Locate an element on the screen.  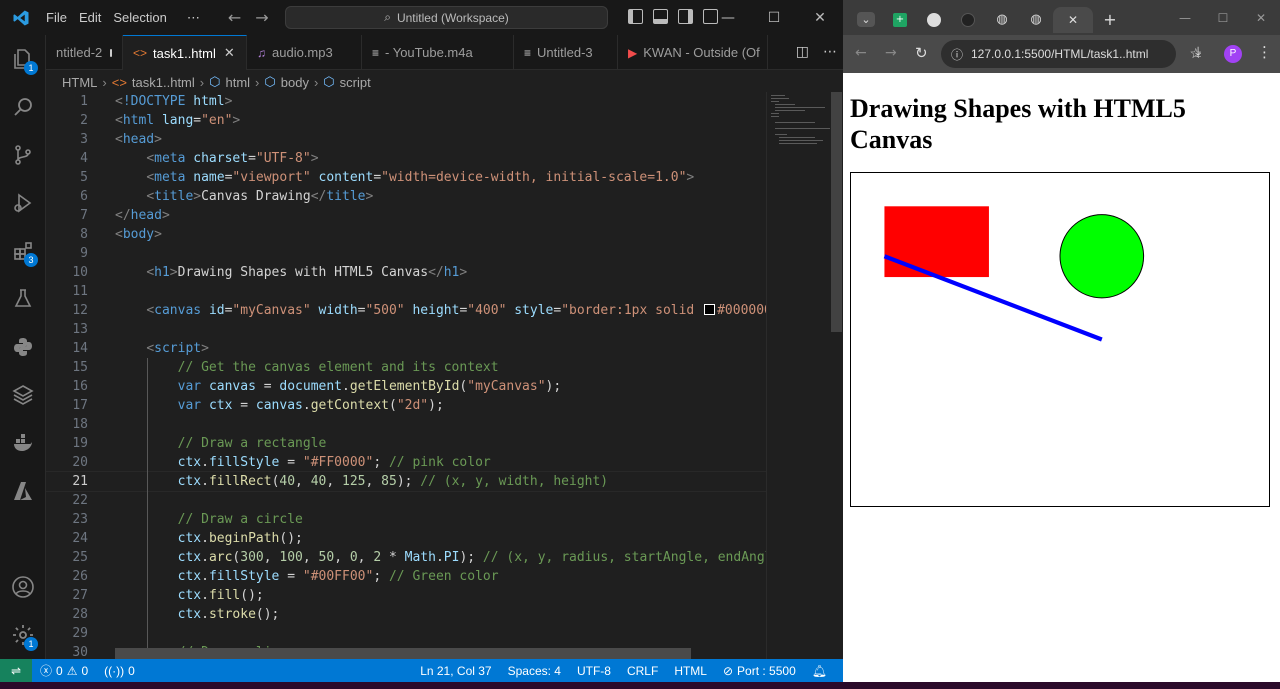
back-arrow-icon: ← is located at coordinates (234, 17).